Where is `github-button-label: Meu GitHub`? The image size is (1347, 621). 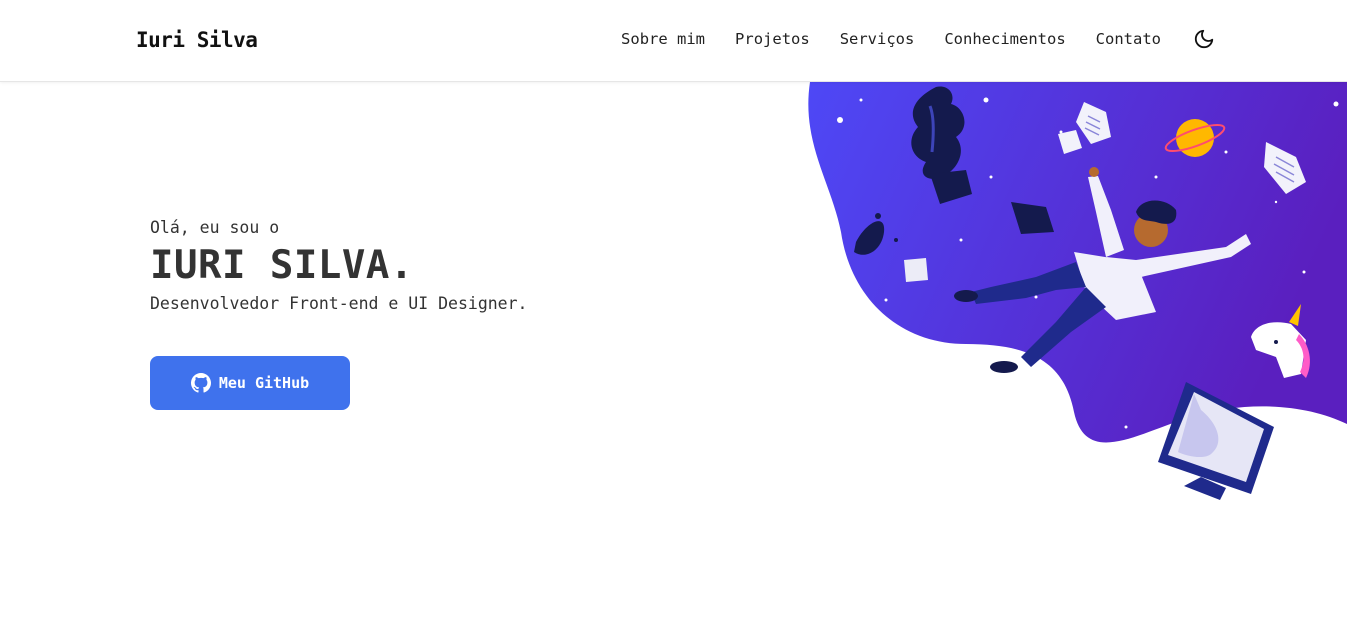 github-button-label: Meu GitHub is located at coordinates (264, 383).